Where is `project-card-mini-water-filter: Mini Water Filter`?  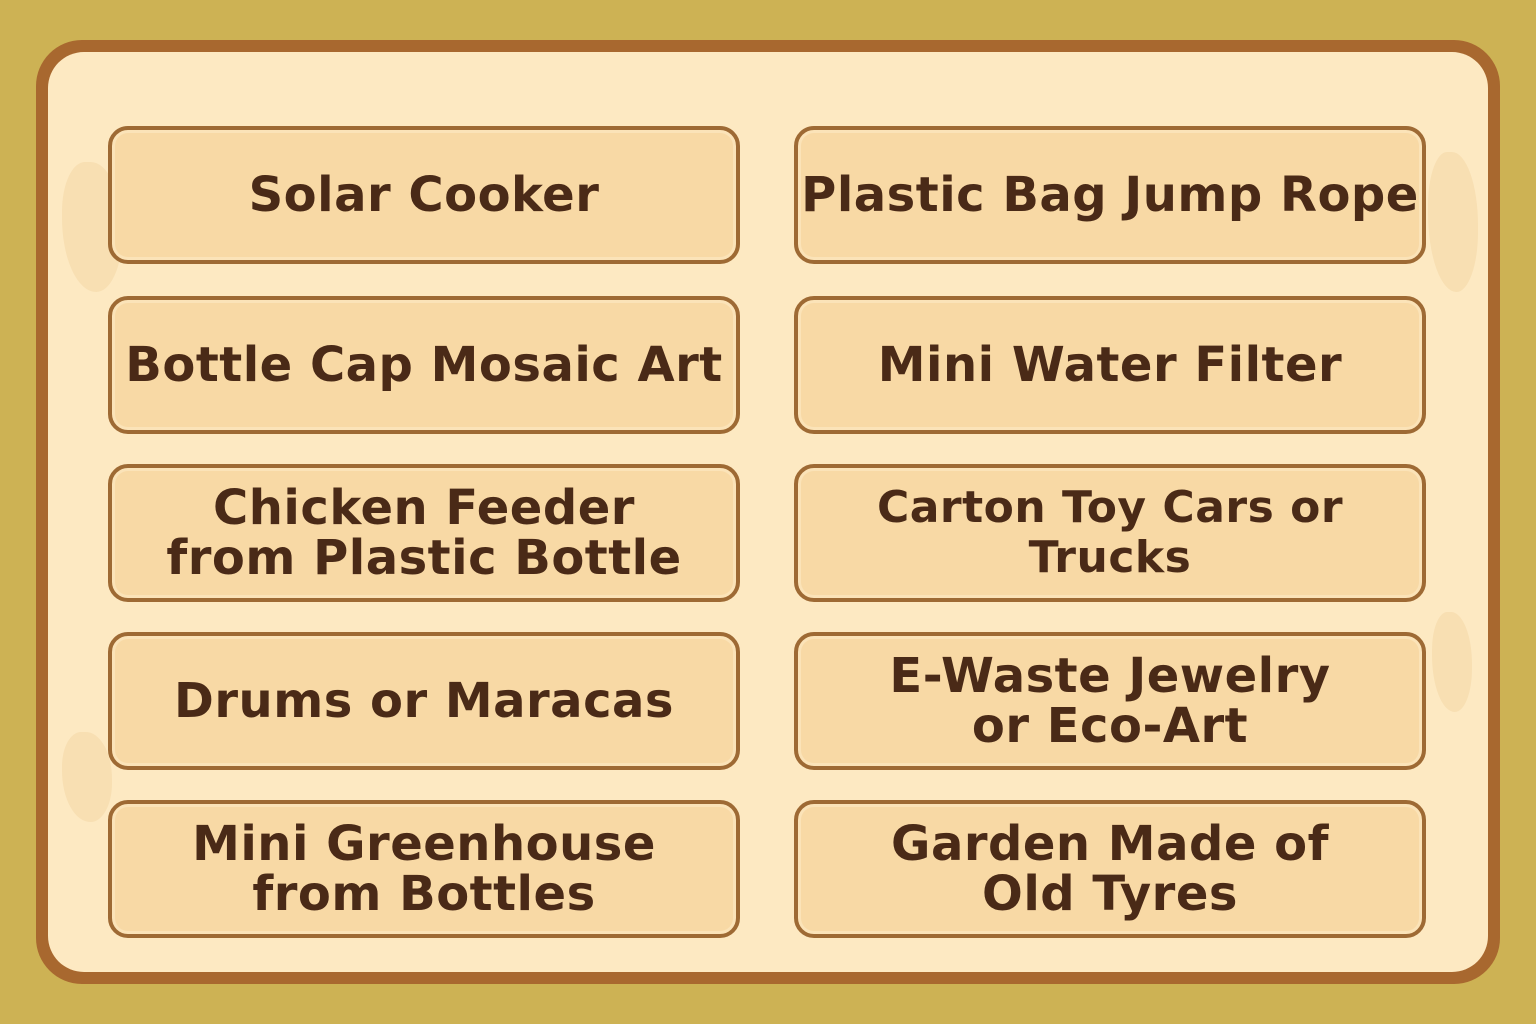
project-card-mini-water-filter: Mini Water Filter is located at coordinates (1110, 365).